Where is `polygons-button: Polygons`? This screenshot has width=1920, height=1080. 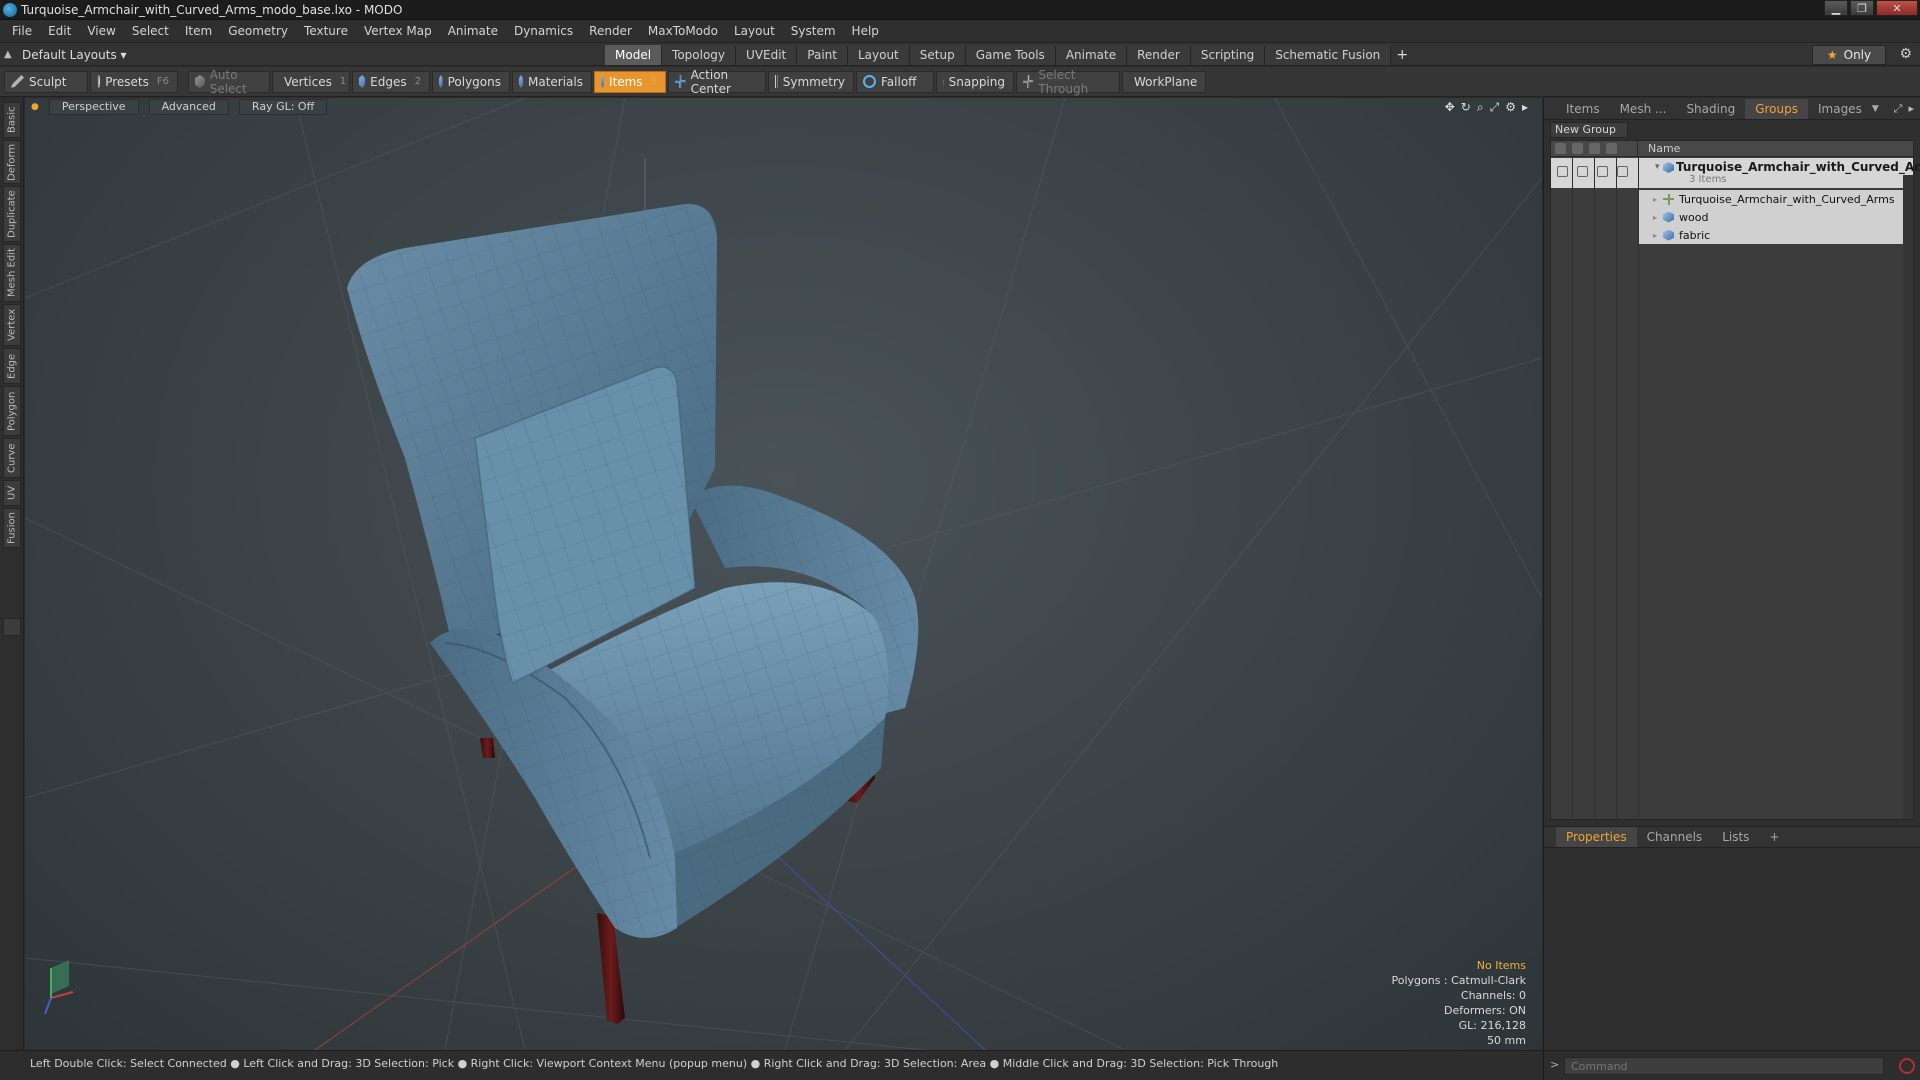
polygons-button: Polygons is located at coordinates (471, 81).